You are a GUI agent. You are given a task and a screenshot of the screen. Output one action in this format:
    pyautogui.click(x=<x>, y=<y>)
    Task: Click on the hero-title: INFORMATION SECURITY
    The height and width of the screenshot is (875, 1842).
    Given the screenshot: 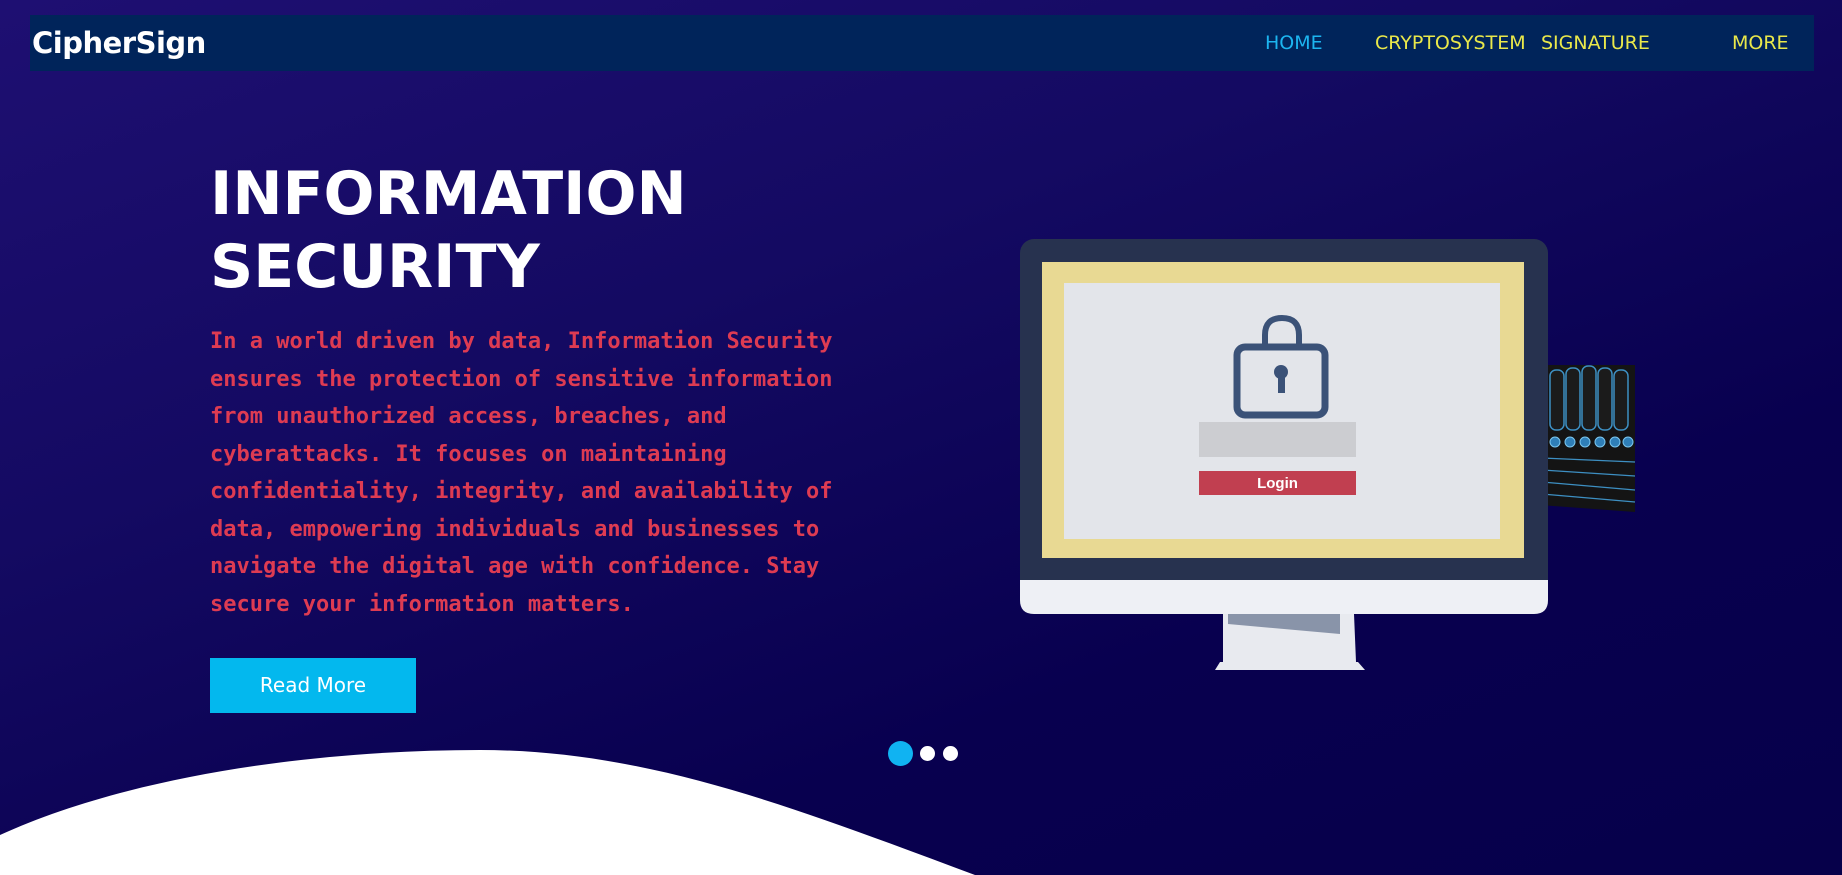 What is the action you would take?
    pyautogui.click(x=510, y=231)
    